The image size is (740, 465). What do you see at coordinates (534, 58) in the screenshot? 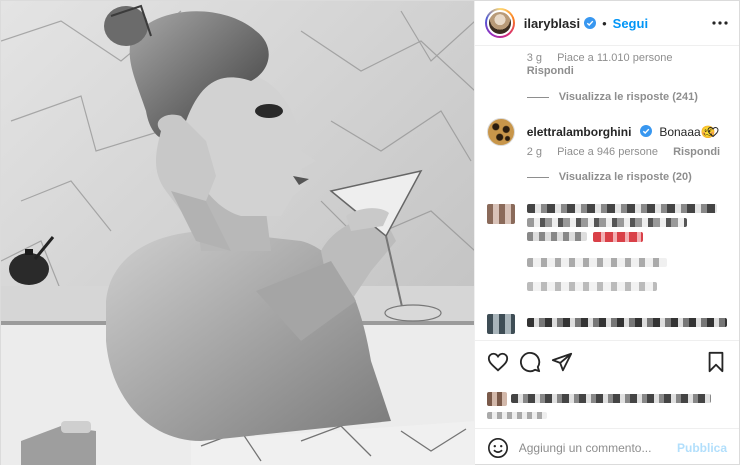
I see `comment-time: 3 g` at bounding box center [534, 58].